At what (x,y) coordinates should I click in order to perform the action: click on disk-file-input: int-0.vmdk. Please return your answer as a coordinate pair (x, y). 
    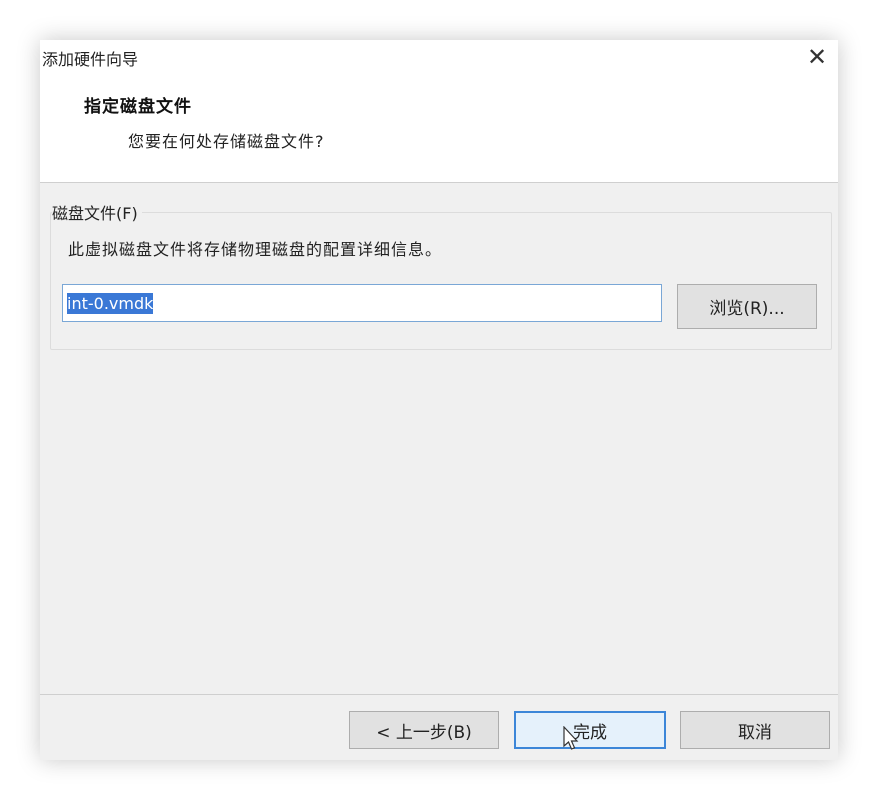
    Looking at the image, I should click on (362, 303).